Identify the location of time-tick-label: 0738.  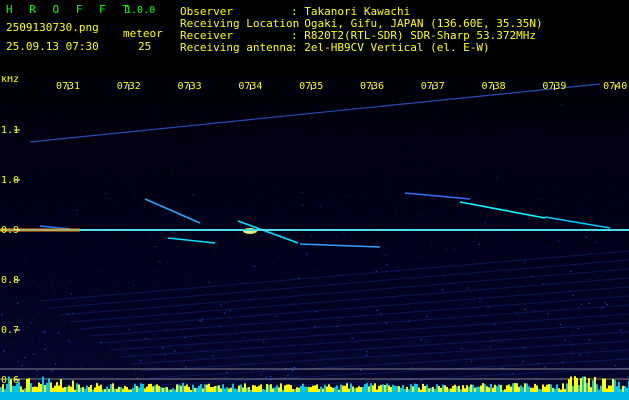
(494, 86).